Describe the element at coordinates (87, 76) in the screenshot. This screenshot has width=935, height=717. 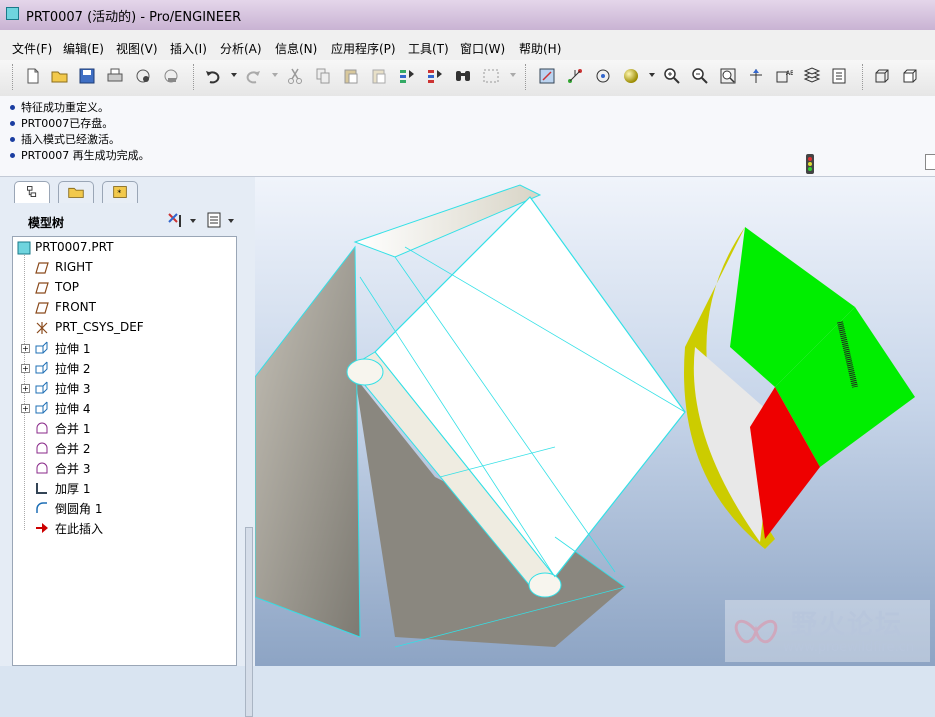
I see `save-icon` at that location.